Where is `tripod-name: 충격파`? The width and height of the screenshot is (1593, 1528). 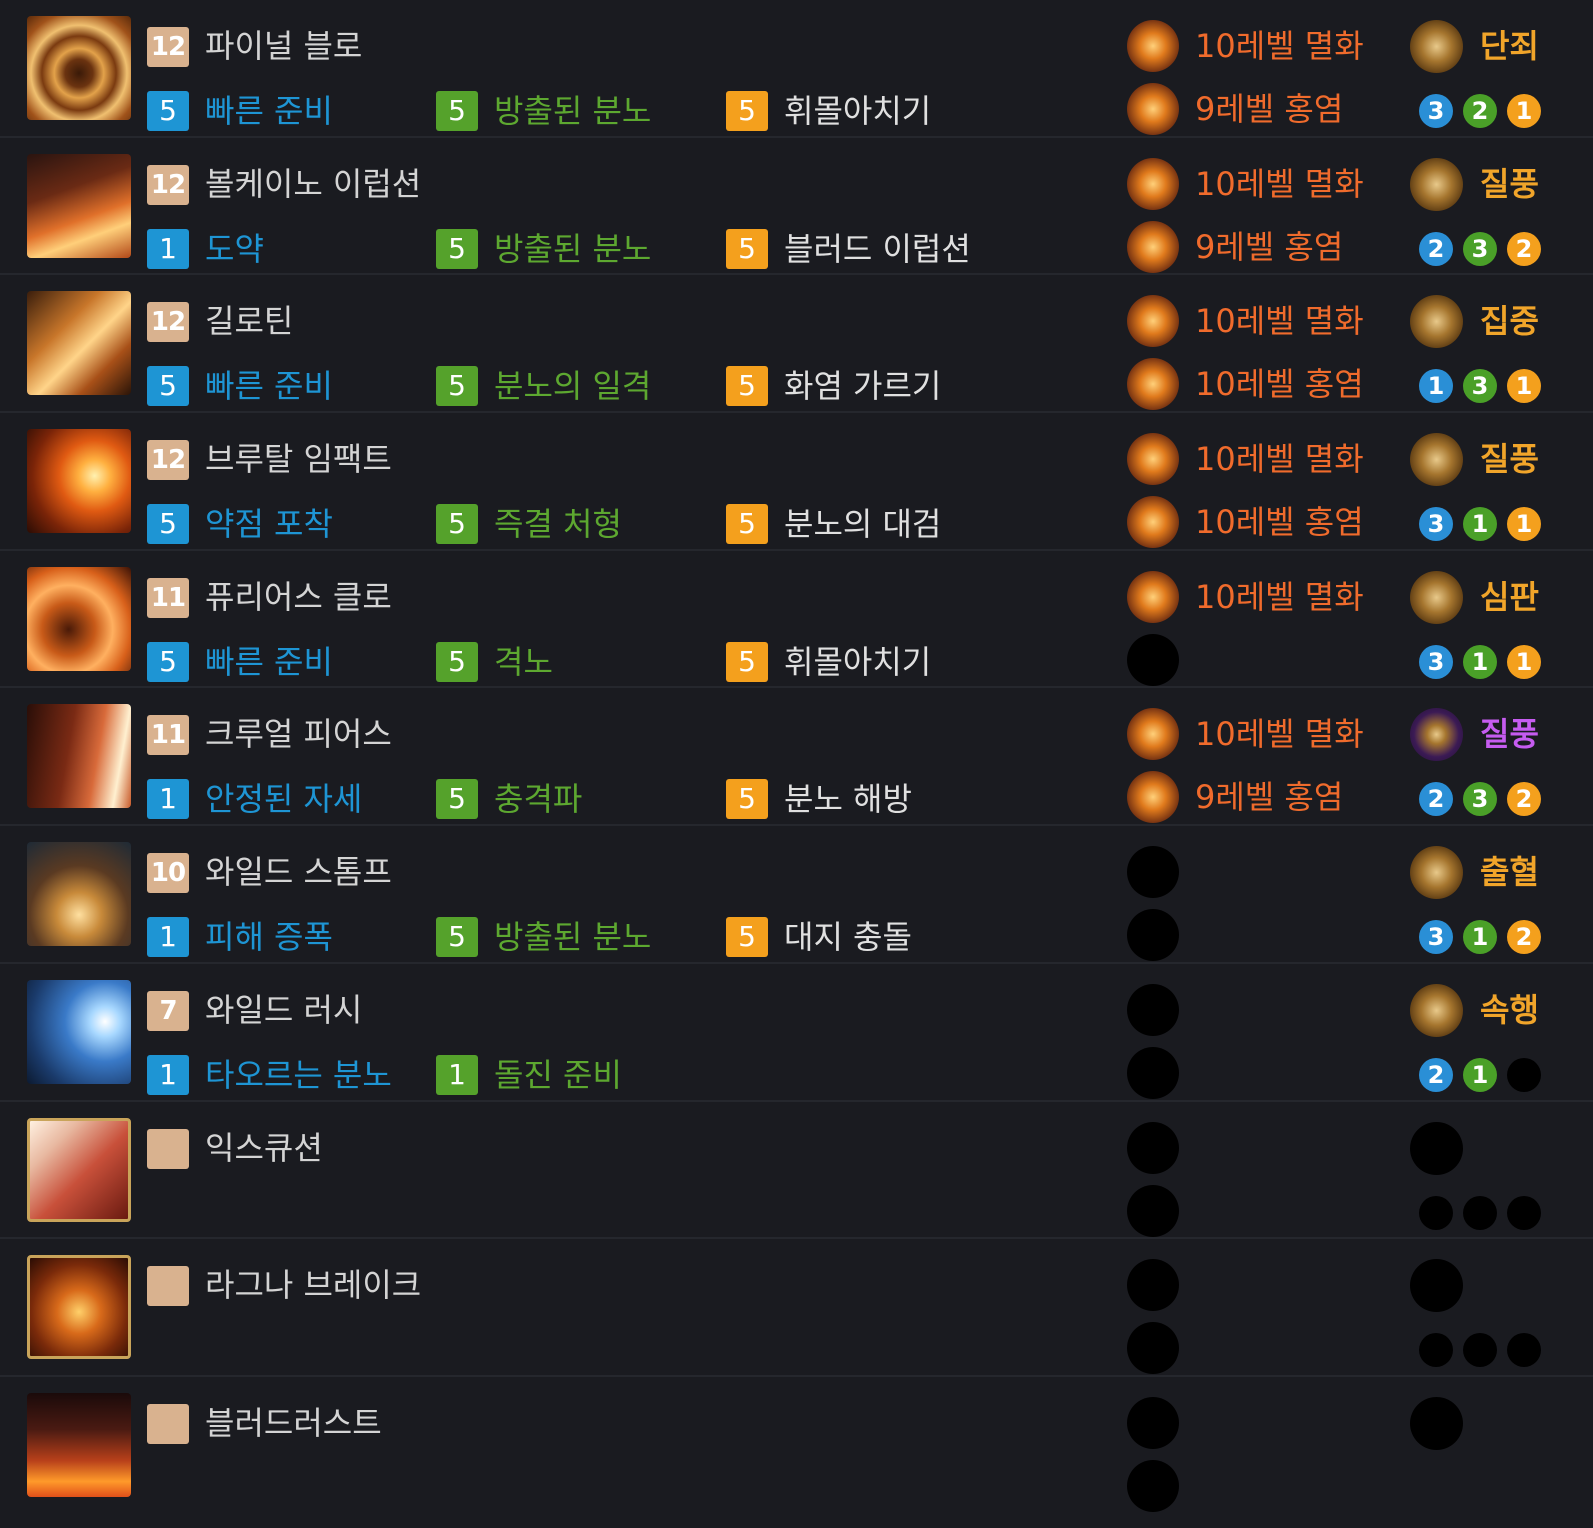 tripod-name: 충격파 is located at coordinates (538, 799).